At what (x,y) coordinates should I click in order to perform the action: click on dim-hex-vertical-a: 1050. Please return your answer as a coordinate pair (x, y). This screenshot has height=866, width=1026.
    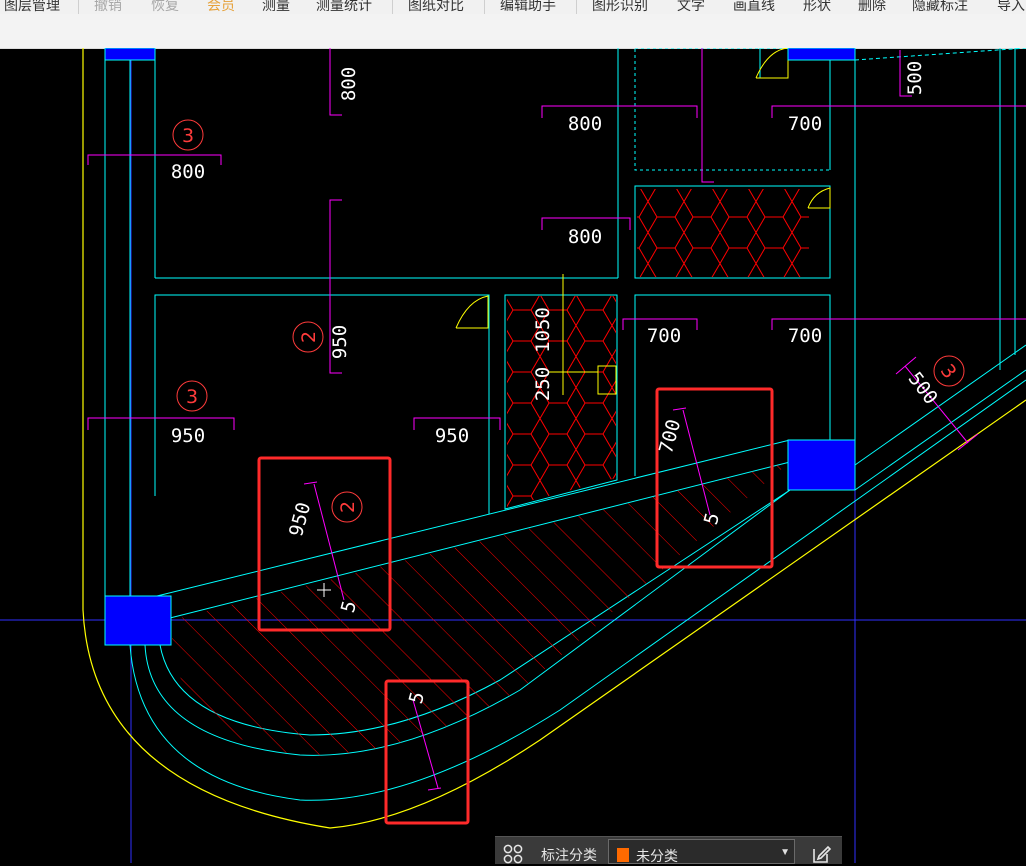
    Looking at the image, I should click on (543, 330).